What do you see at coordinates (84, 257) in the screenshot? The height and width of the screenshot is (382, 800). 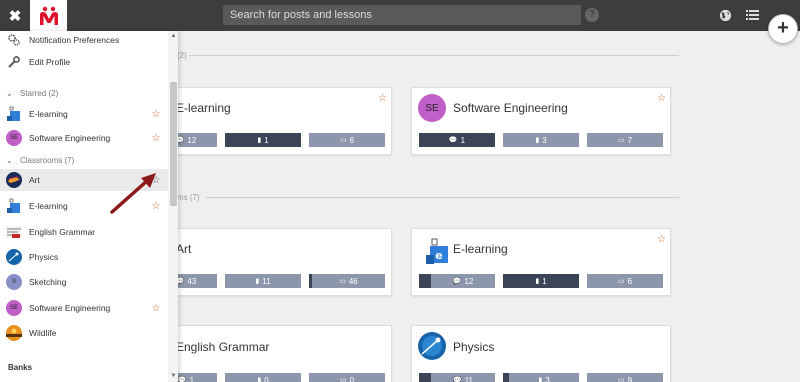 I see `sidebar-item-physics: Physics` at bounding box center [84, 257].